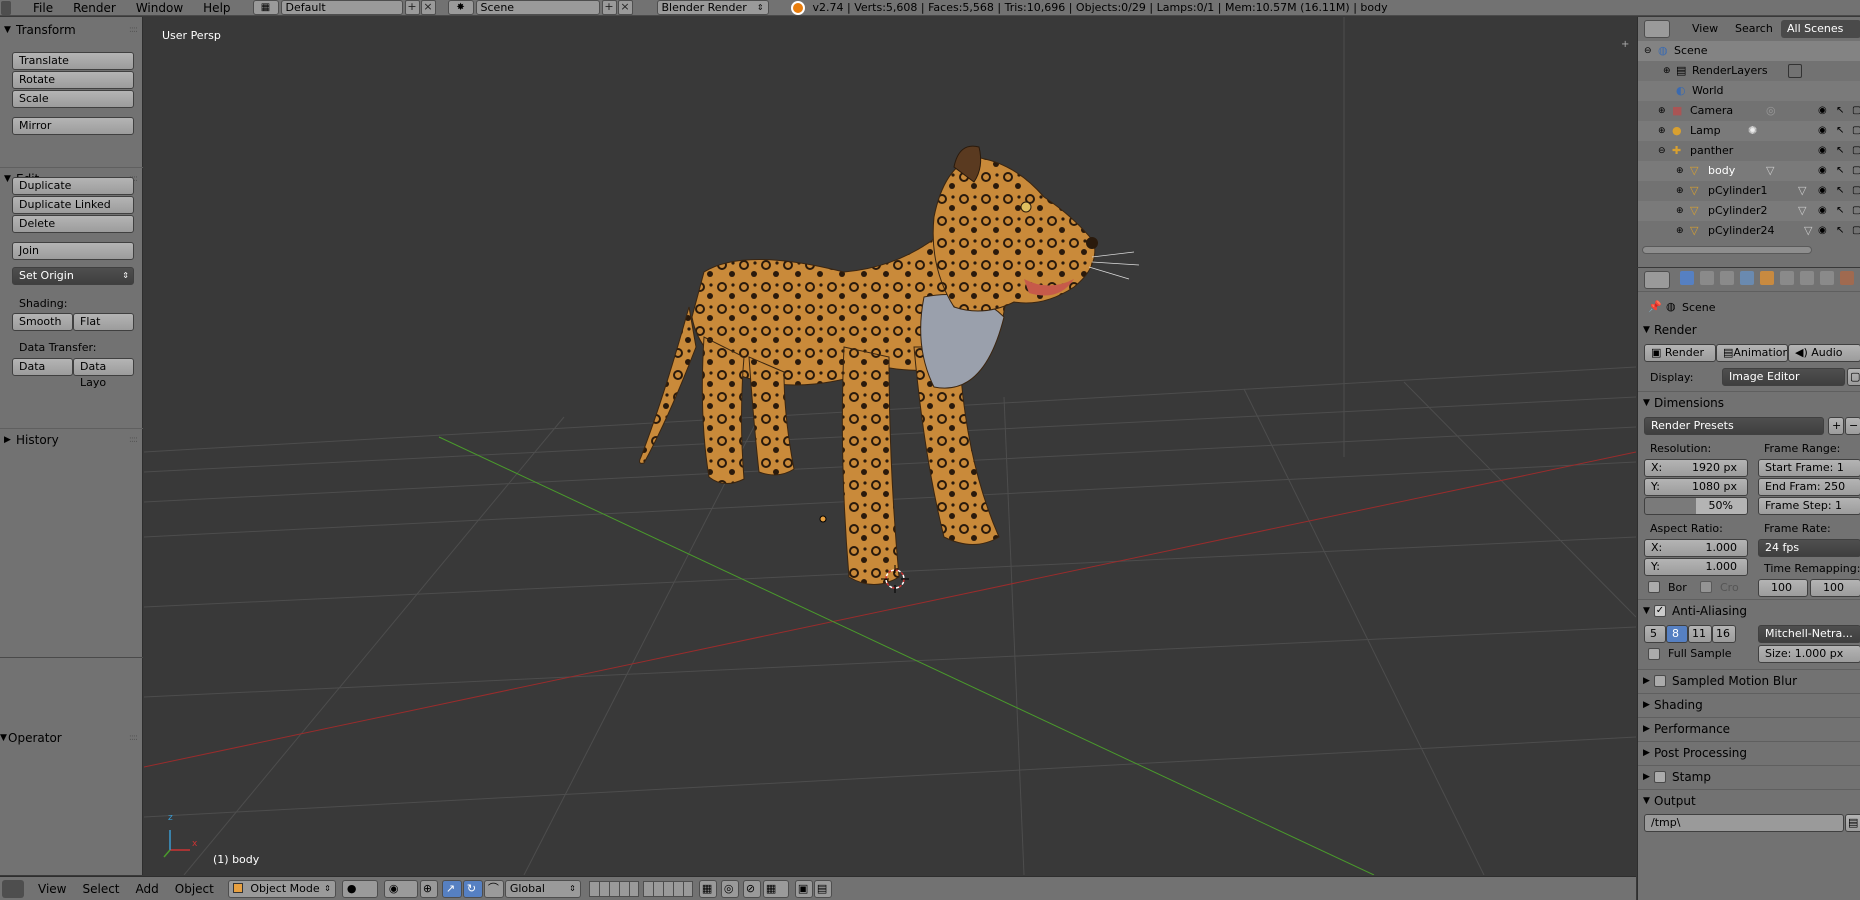  Describe the element at coordinates (94, 8) in the screenshot. I see `menu-render: Render` at that location.